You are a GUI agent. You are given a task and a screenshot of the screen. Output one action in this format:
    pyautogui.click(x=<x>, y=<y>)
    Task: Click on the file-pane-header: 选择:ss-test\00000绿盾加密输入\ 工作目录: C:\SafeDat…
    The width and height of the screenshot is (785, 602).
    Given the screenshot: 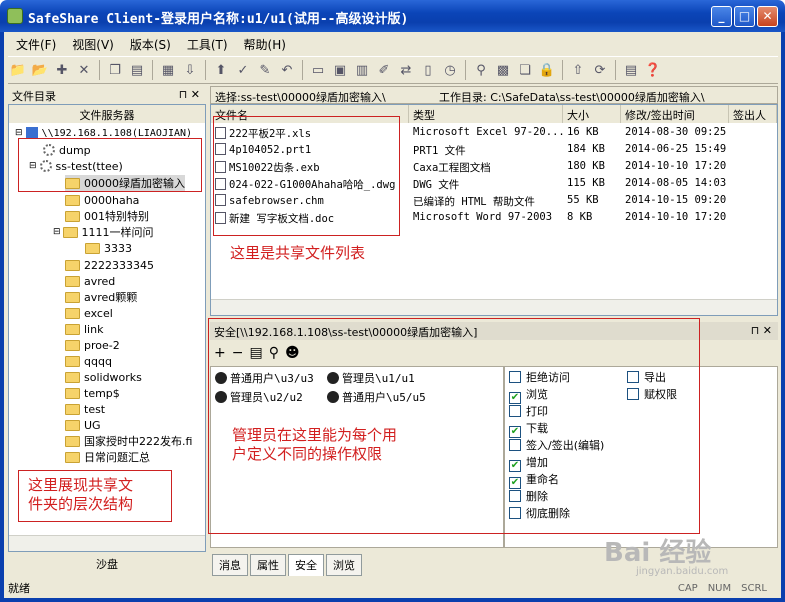 What is the action you would take?
    pyautogui.click(x=494, y=95)
    